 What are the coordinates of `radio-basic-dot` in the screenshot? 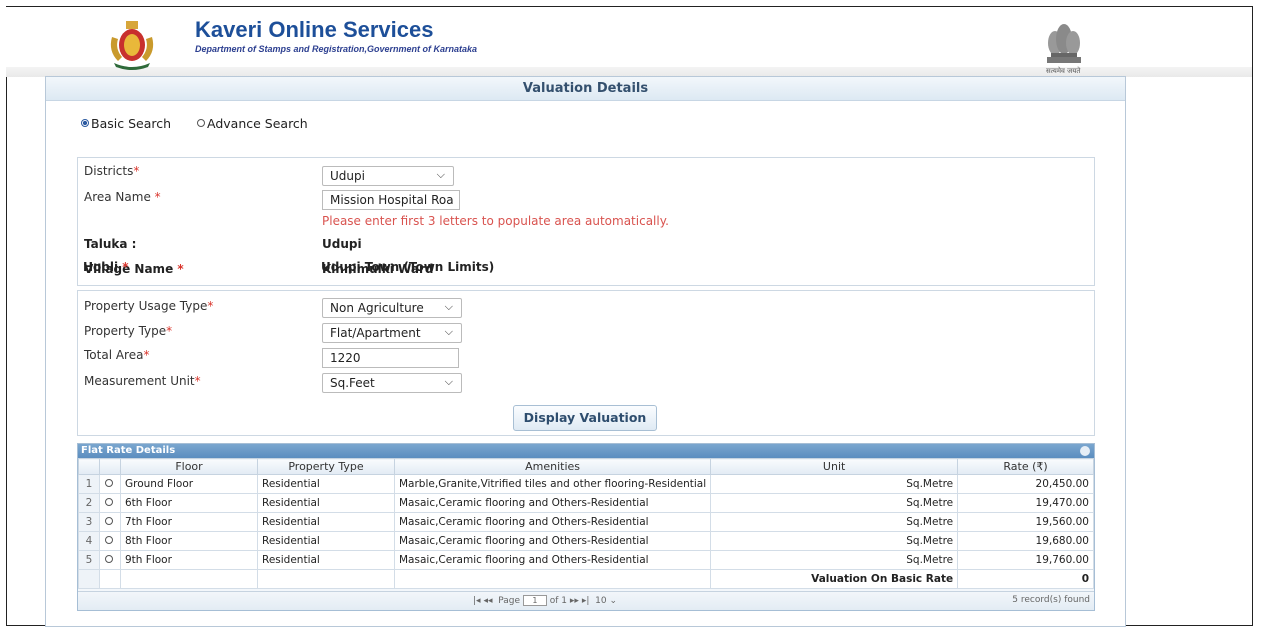 It's located at (85, 123).